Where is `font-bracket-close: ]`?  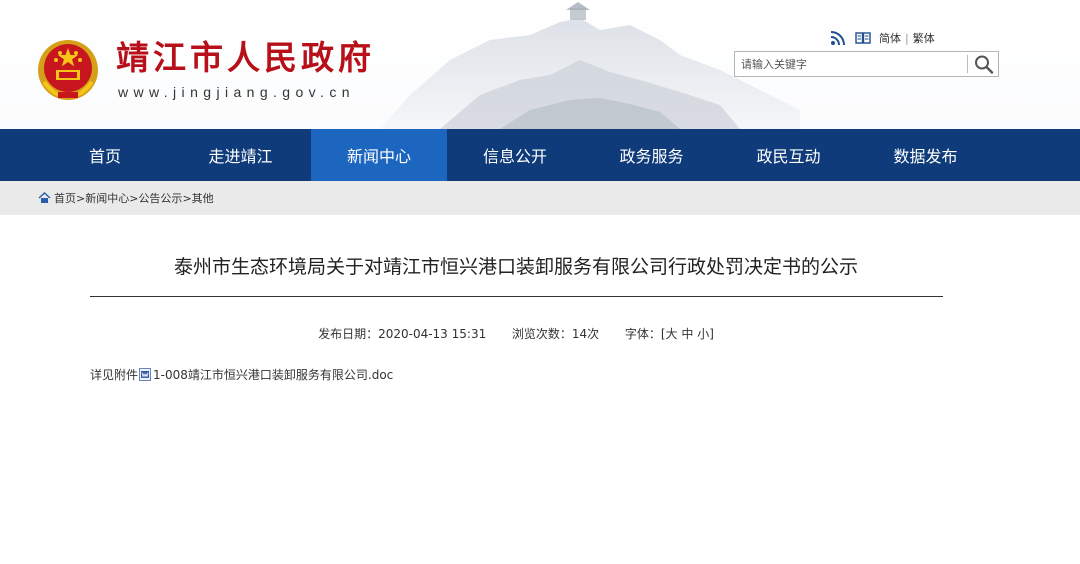
font-bracket-close: ] is located at coordinates (711, 334).